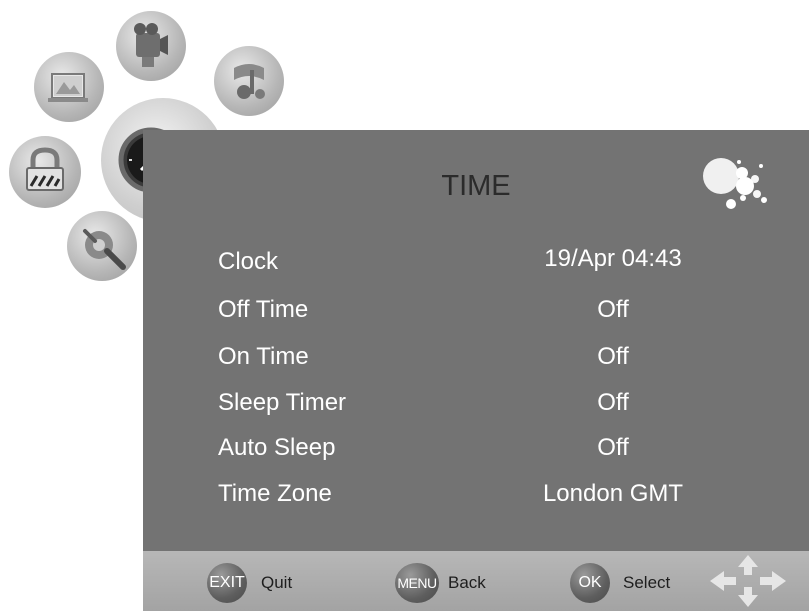 This screenshot has height=611, width=809. What do you see at coordinates (476, 409) in the screenshot?
I see `menu-row-sleep-timer: Sleep Timer Off` at bounding box center [476, 409].